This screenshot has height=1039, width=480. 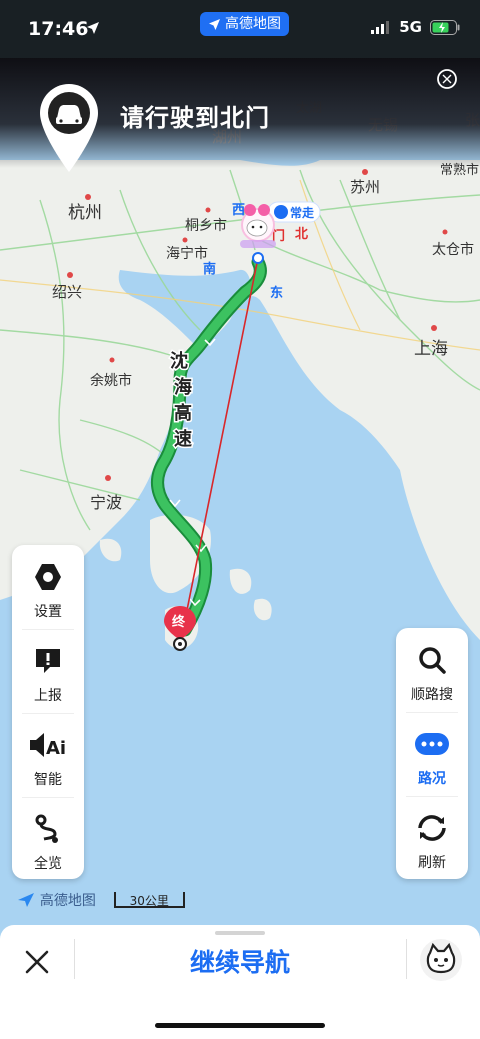 What do you see at coordinates (365, 187) in the screenshot?
I see `map-label-suzhou: 苏州` at bounding box center [365, 187].